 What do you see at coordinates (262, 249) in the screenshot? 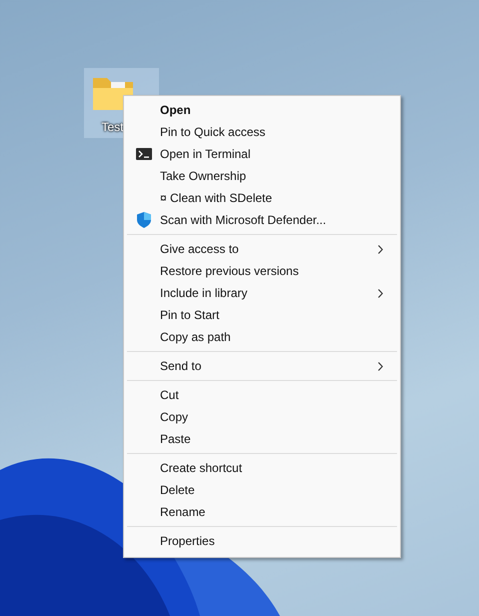
I see `menu-item: Give access to` at bounding box center [262, 249].